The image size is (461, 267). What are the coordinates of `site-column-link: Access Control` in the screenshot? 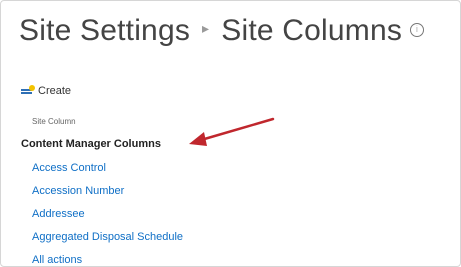 It's located at (107, 171).